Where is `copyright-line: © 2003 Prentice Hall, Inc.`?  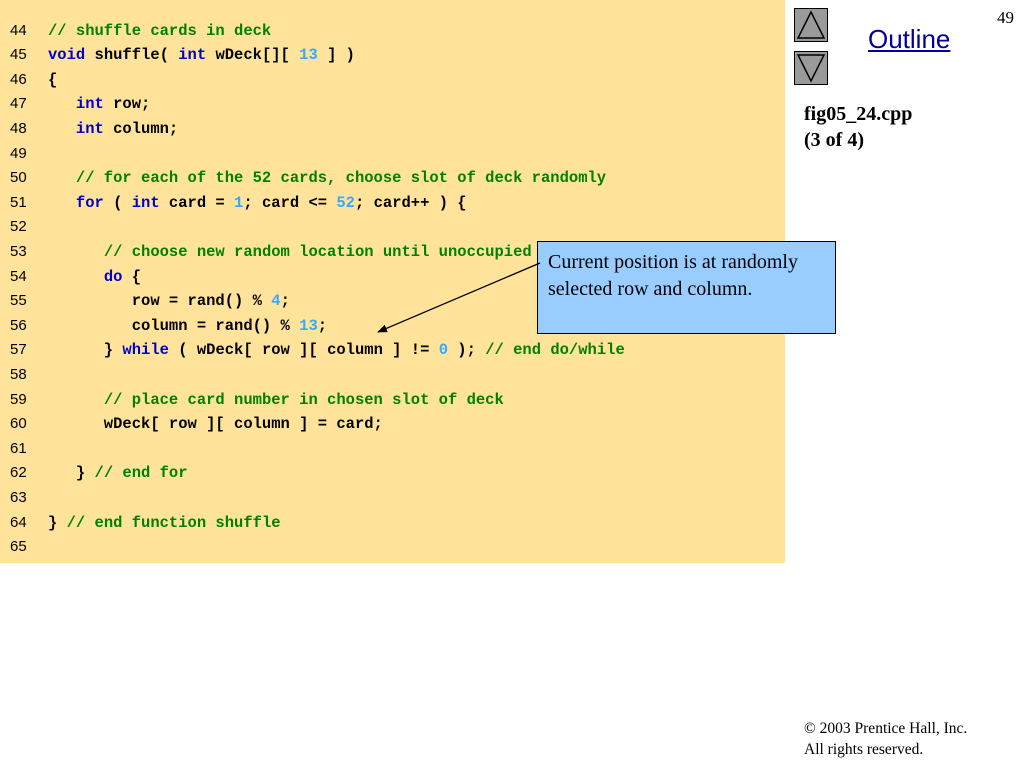
copyright-line: © 2003 Prentice Hall, Inc. is located at coordinates (886, 728).